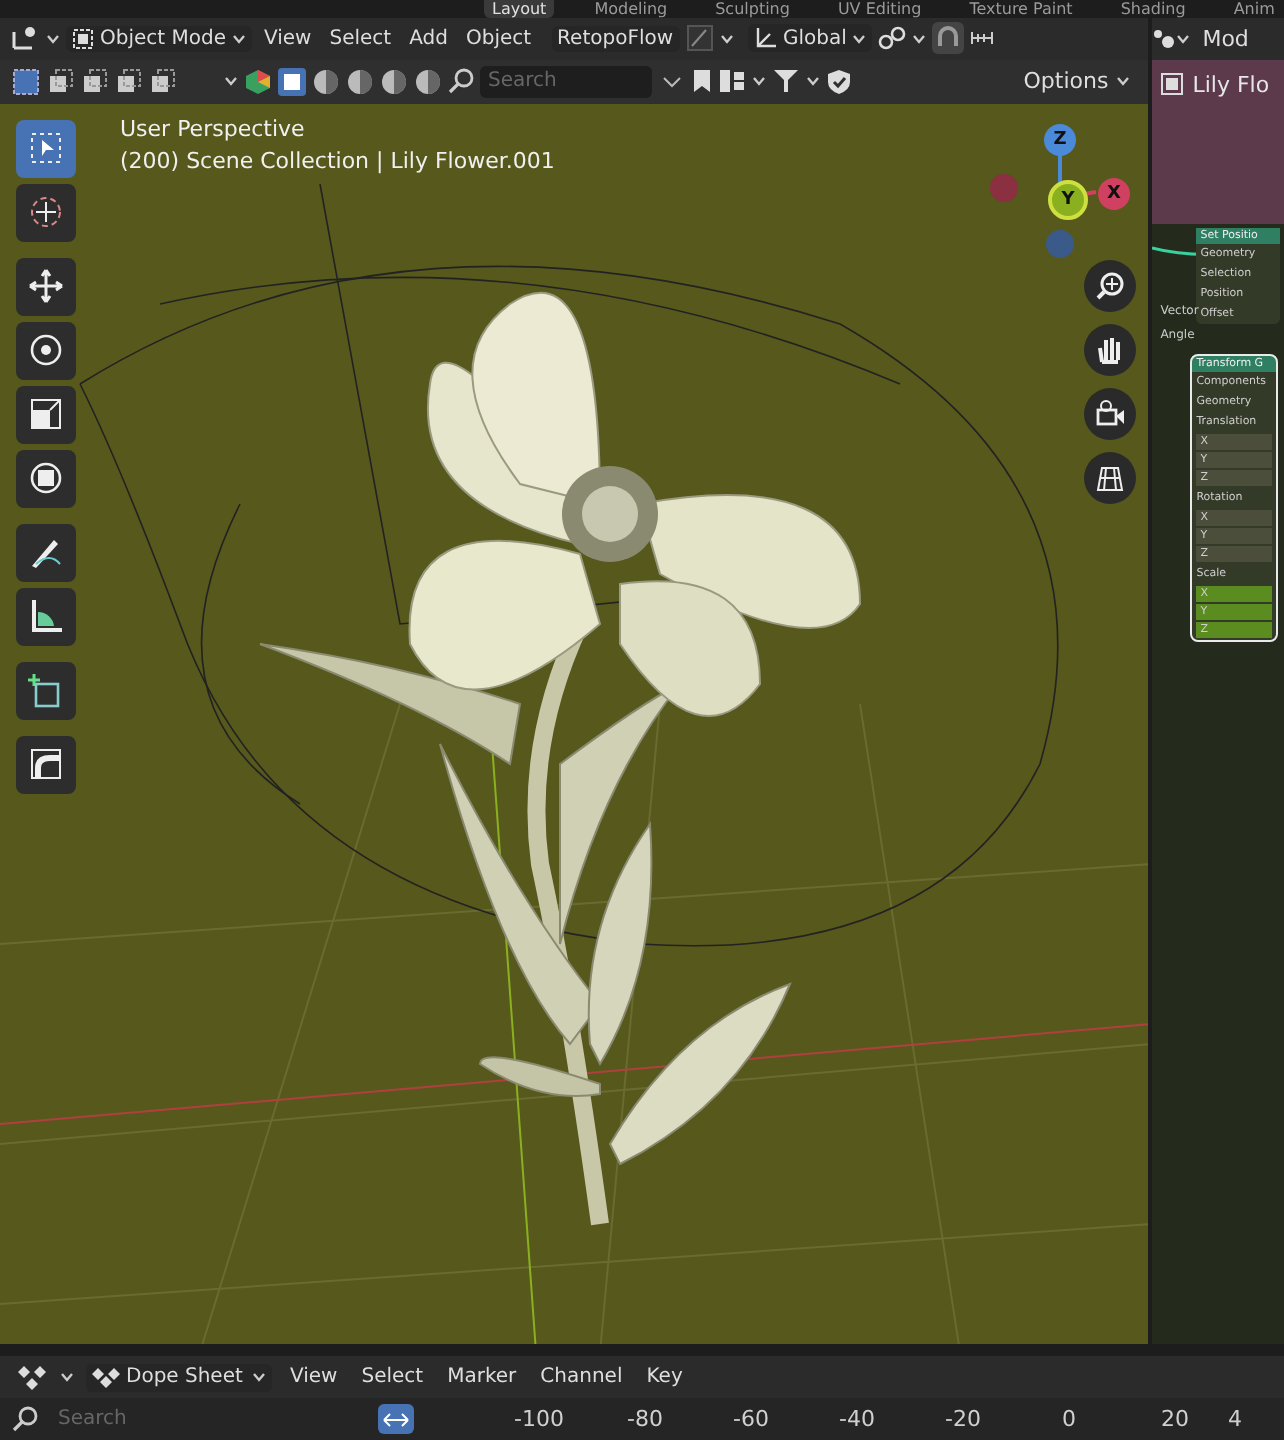  Describe the element at coordinates (1021, 9) in the screenshot. I see `workspace-tab: Texture Paint` at that location.